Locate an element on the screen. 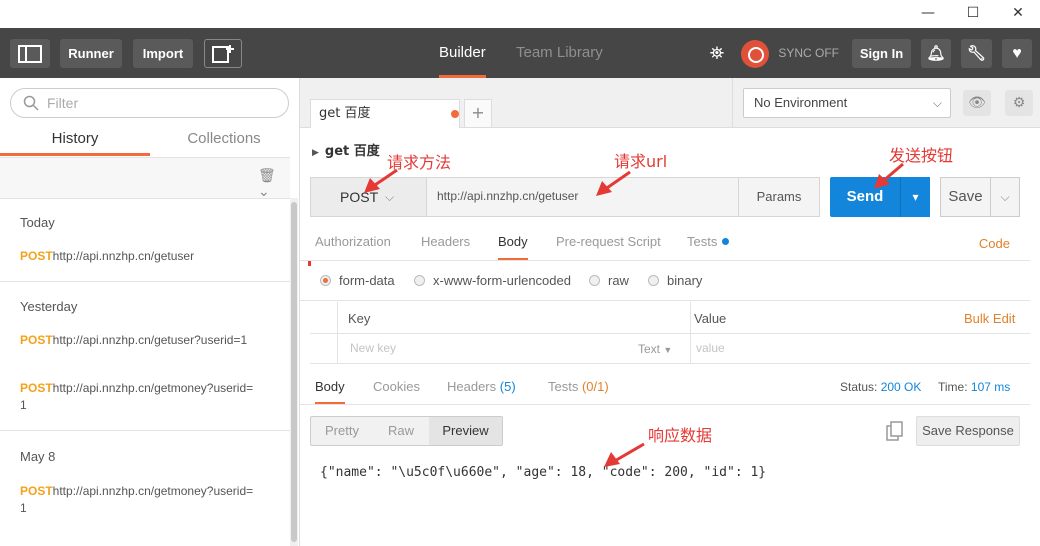 The image size is (1040, 546). method-select: POST ⌵ is located at coordinates (368, 197).